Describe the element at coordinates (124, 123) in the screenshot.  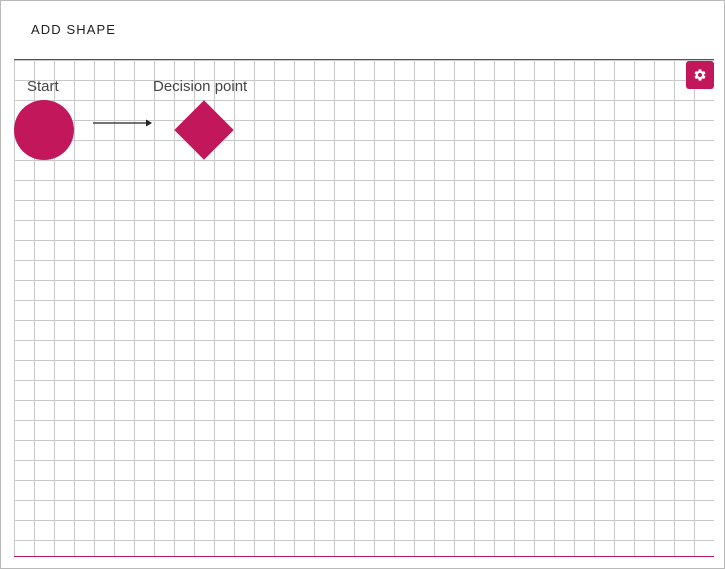
I see `connector-arrow` at that location.